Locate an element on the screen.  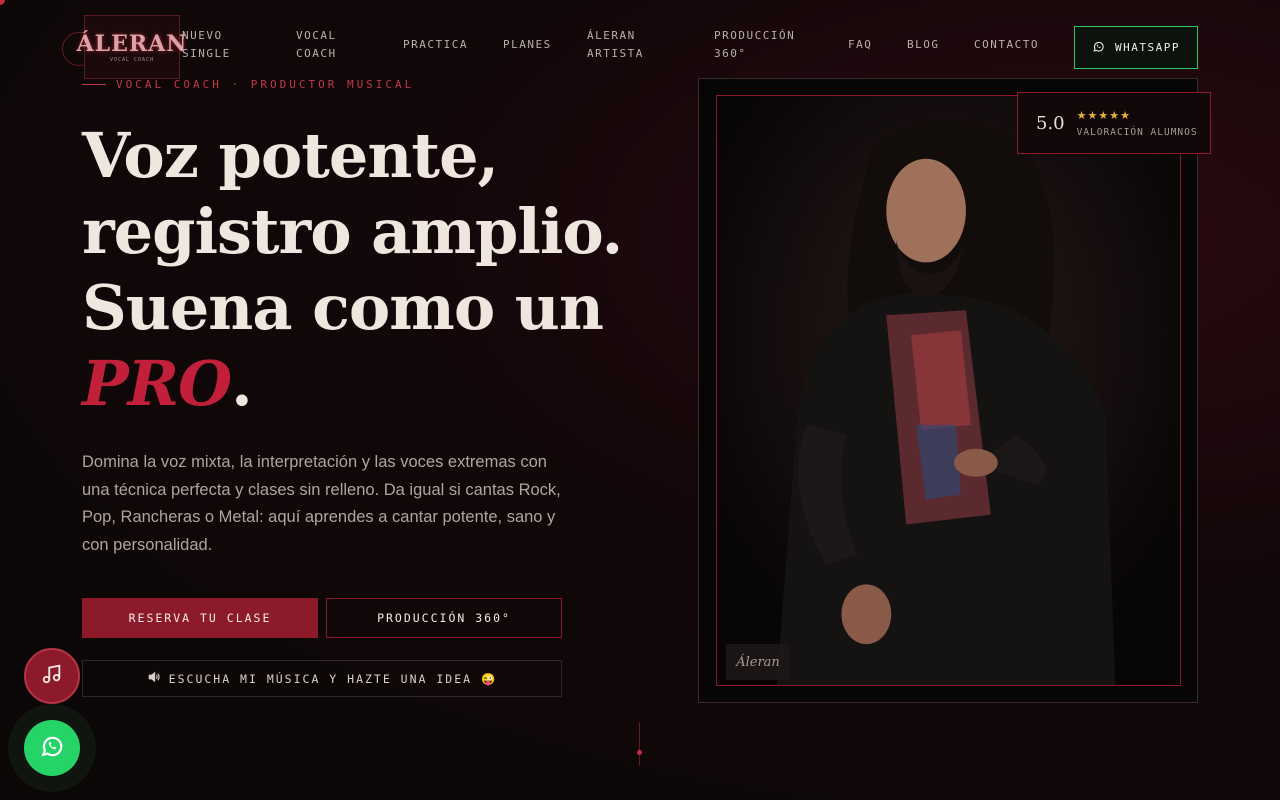
listen-music-button: ESCUCHA MI MÚSICA Y HAZTE UNA IDEA 😜 is located at coordinates (322, 678).